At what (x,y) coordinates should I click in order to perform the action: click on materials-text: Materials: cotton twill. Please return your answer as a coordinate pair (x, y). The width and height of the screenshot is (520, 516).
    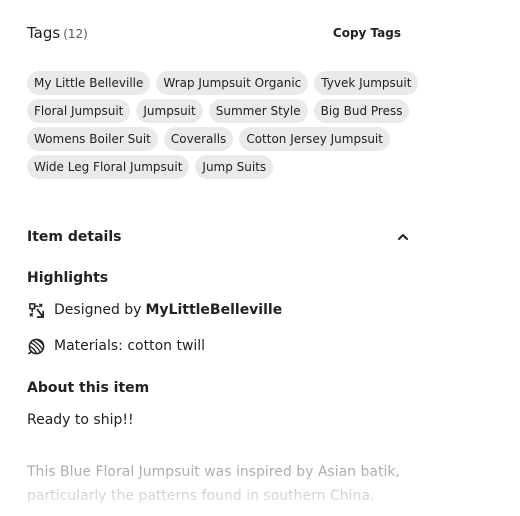
    Looking at the image, I should click on (130, 346).